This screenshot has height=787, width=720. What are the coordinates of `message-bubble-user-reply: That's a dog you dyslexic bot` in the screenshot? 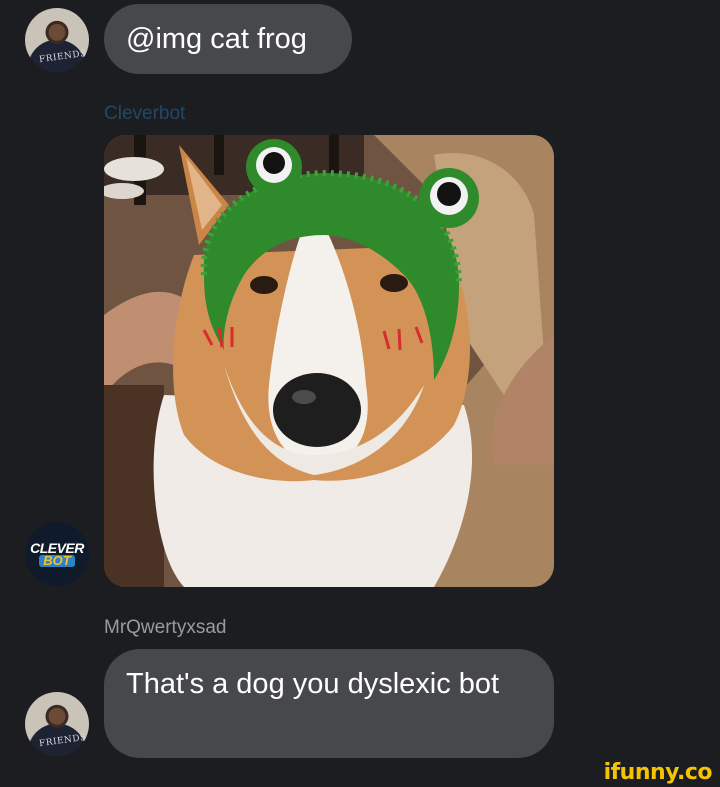 It's located at (329, 703).